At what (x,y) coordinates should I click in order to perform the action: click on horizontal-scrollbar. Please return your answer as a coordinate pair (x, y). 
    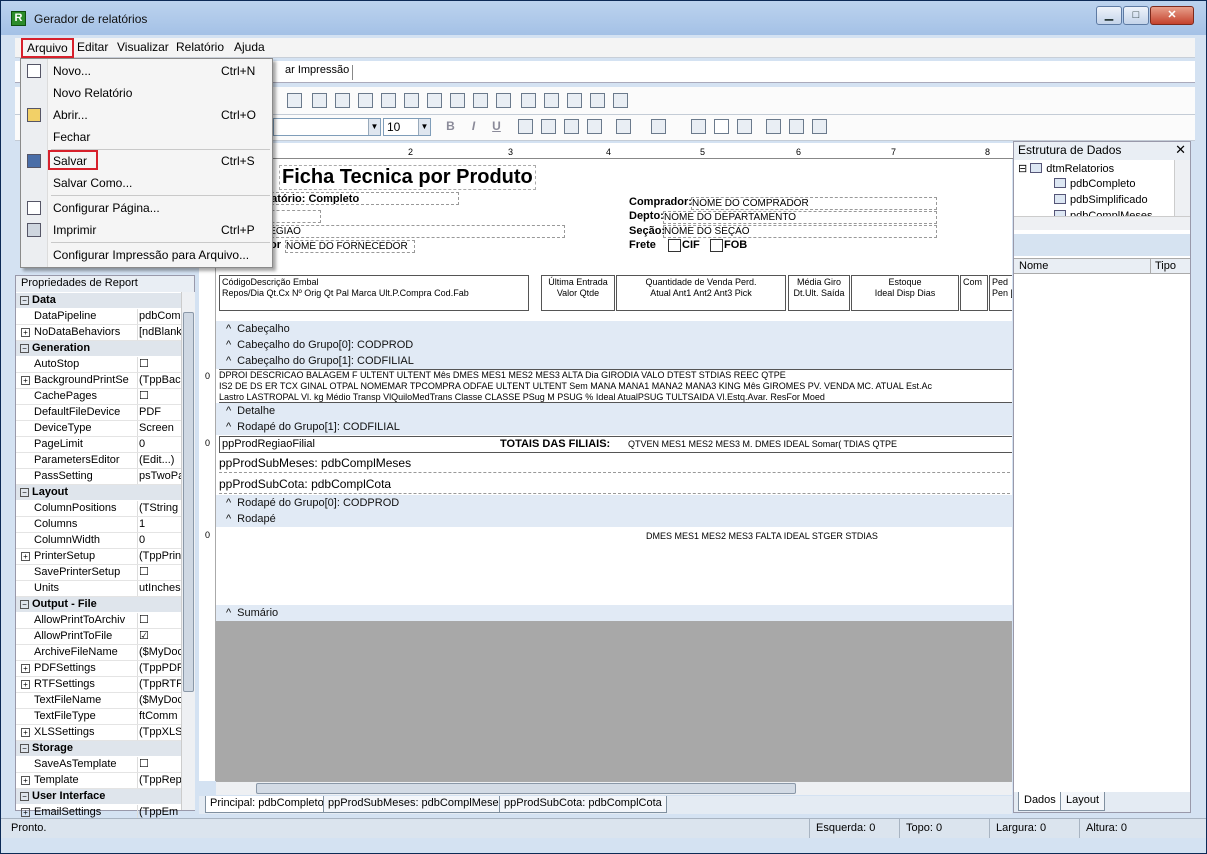
    Looking at the image, I should click on (614, 788).